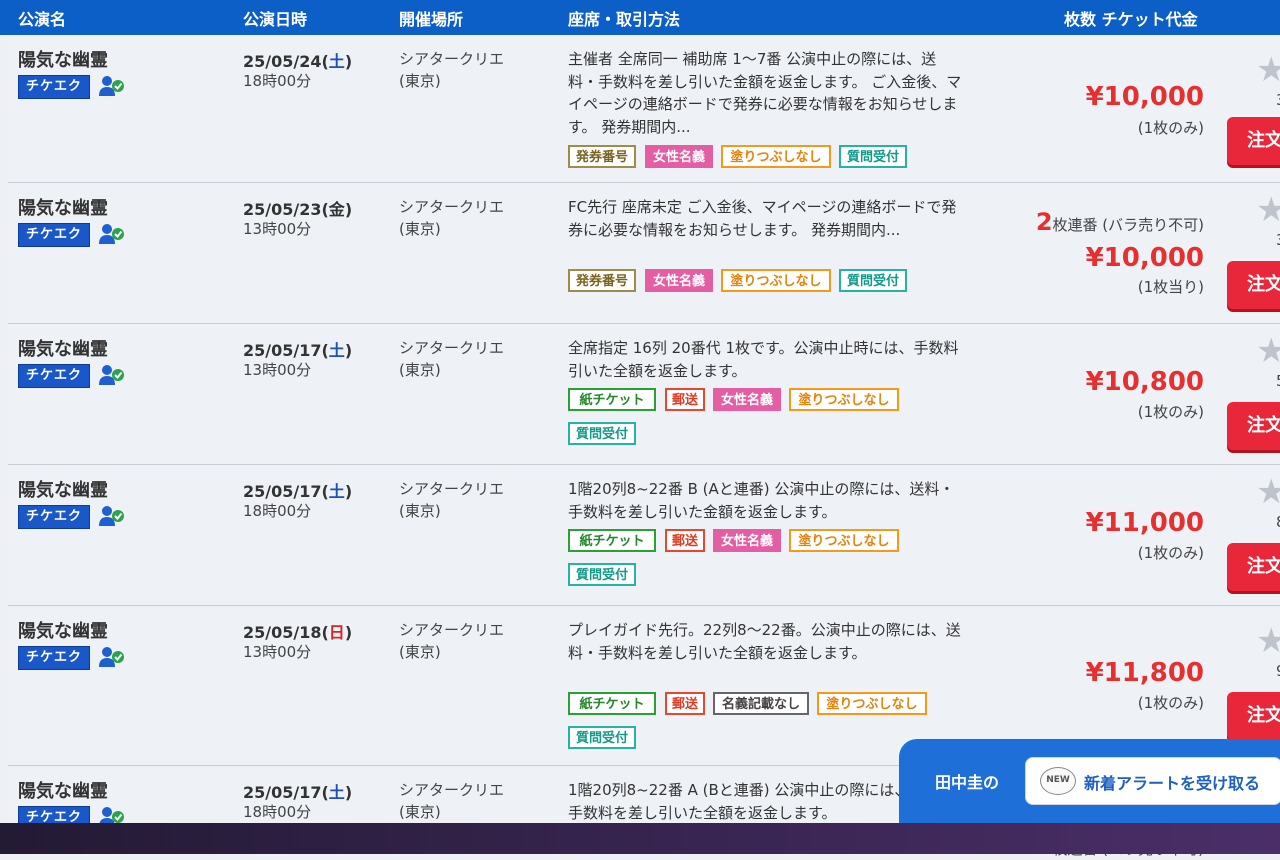  I want to click on ticket-quantity: (1枚当り), so click(1170, 287).